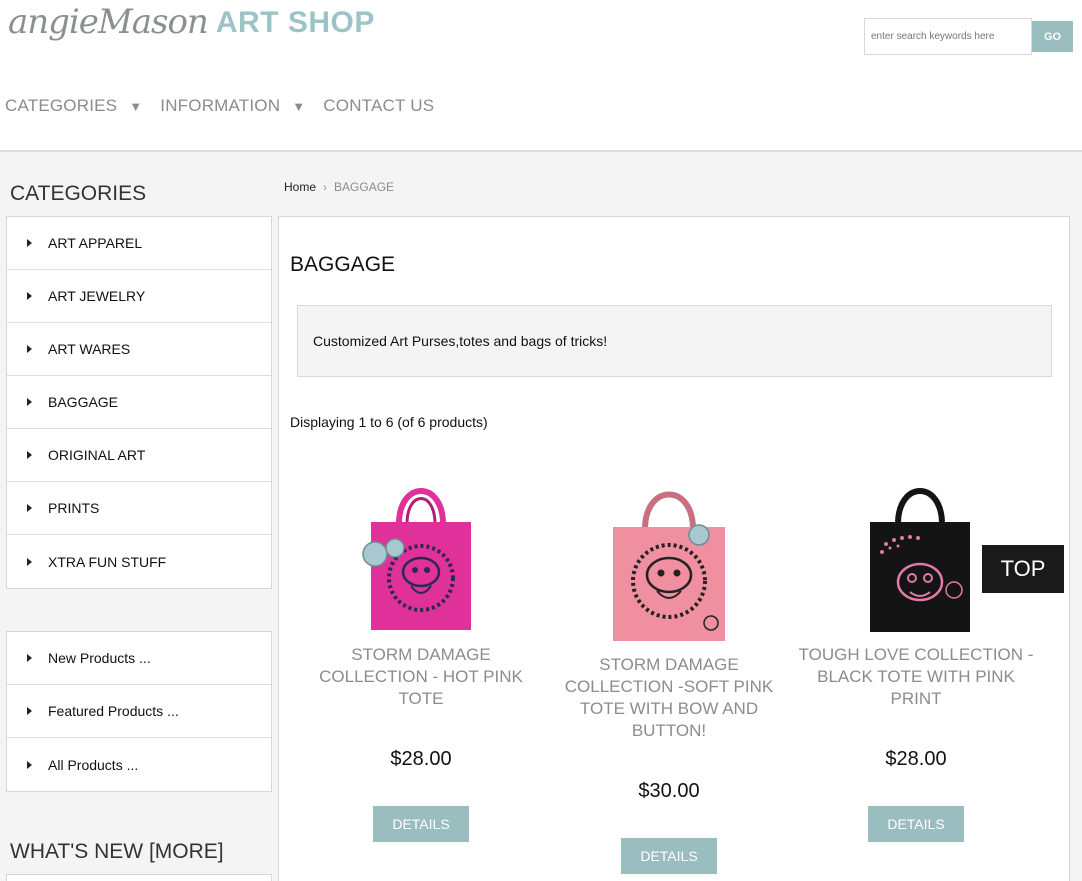 The height and width of the screenshot is (881, 1082). I want to click on back-to-top-button: TOP, so click(1023, 569).